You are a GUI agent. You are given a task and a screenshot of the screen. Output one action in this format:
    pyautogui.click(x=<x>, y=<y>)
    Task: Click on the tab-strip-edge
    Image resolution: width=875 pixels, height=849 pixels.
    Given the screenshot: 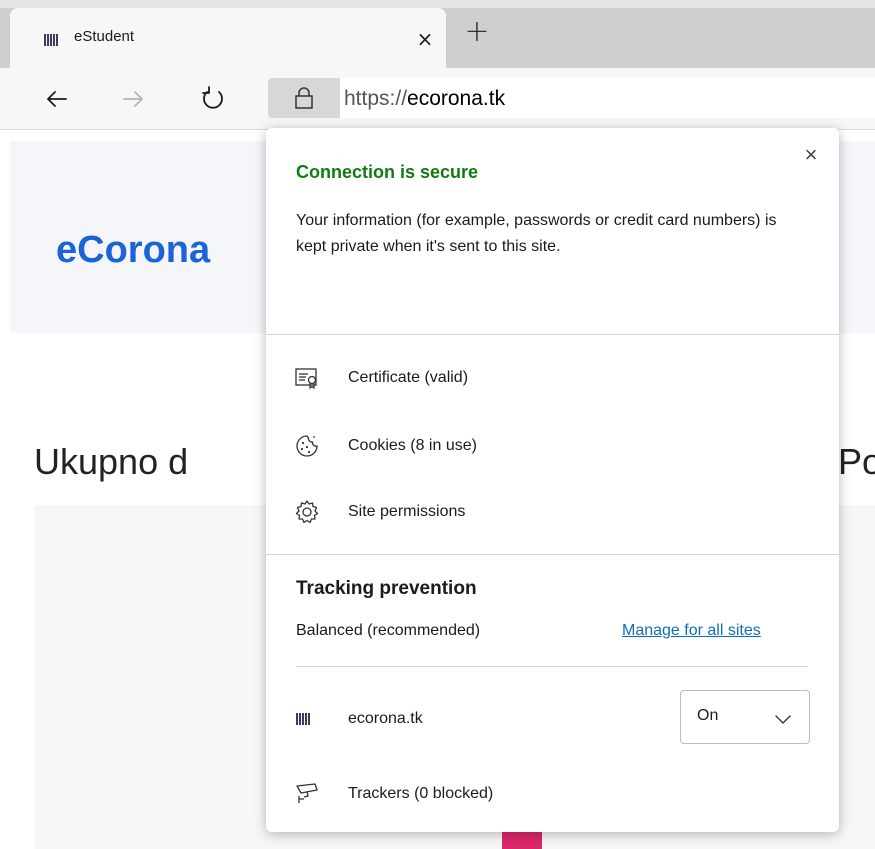 What is the action you would take?
    pyautogui.click(x=5, y=38)
    